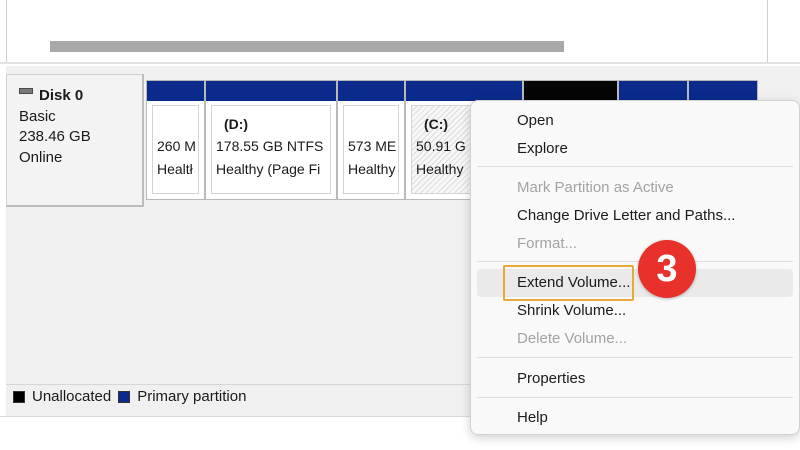 The width and height of the screenshot is (800, 450). I want to click on vertical-divider, so click(767, 32).